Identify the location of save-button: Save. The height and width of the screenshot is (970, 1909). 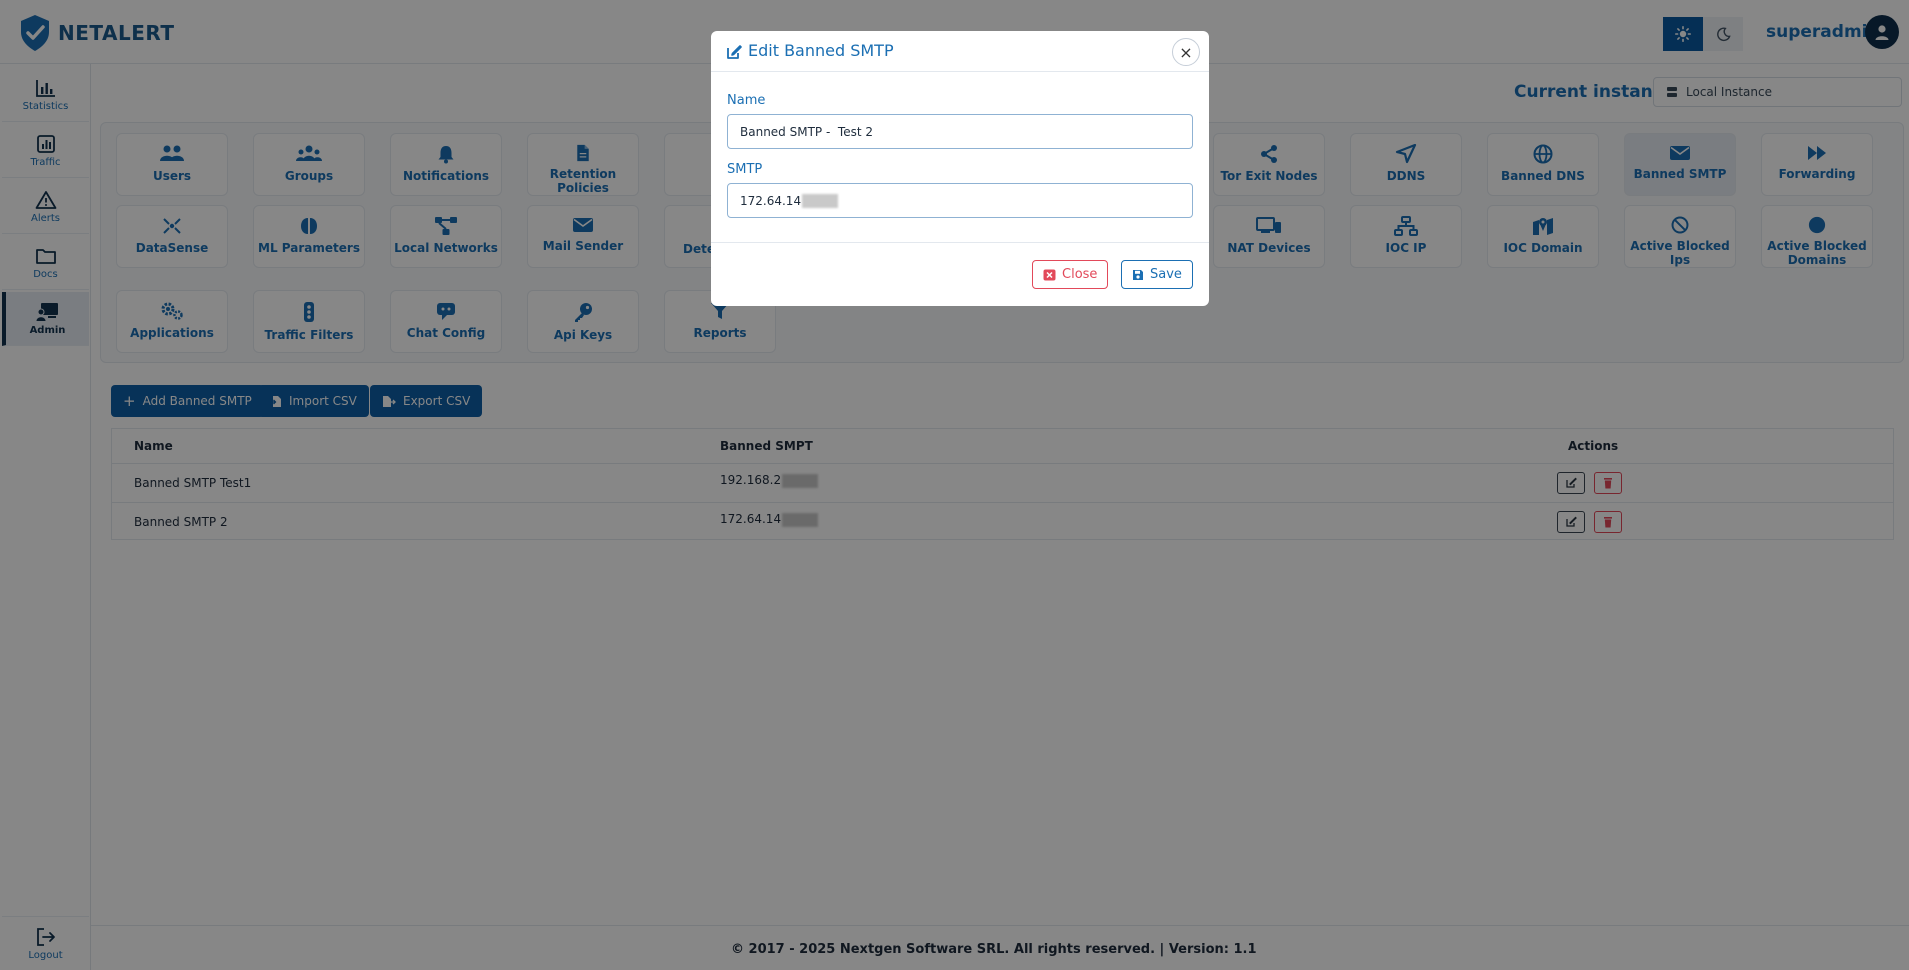
(1157, 274).